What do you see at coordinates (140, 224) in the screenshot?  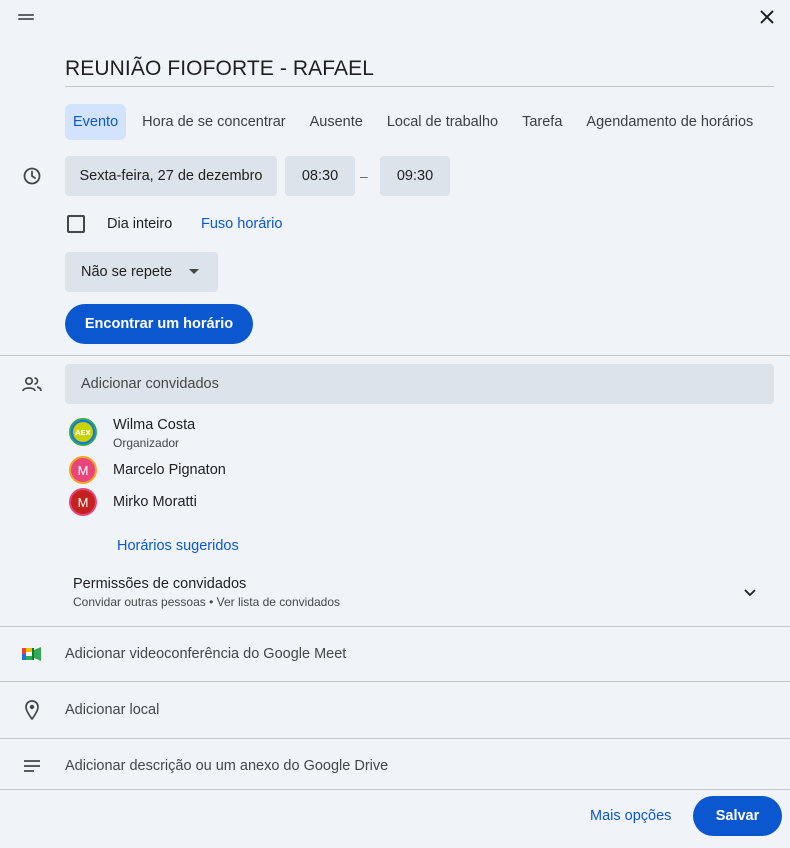 I see `all-day-label: Dia inteiro` at bounding box center [140, 224].